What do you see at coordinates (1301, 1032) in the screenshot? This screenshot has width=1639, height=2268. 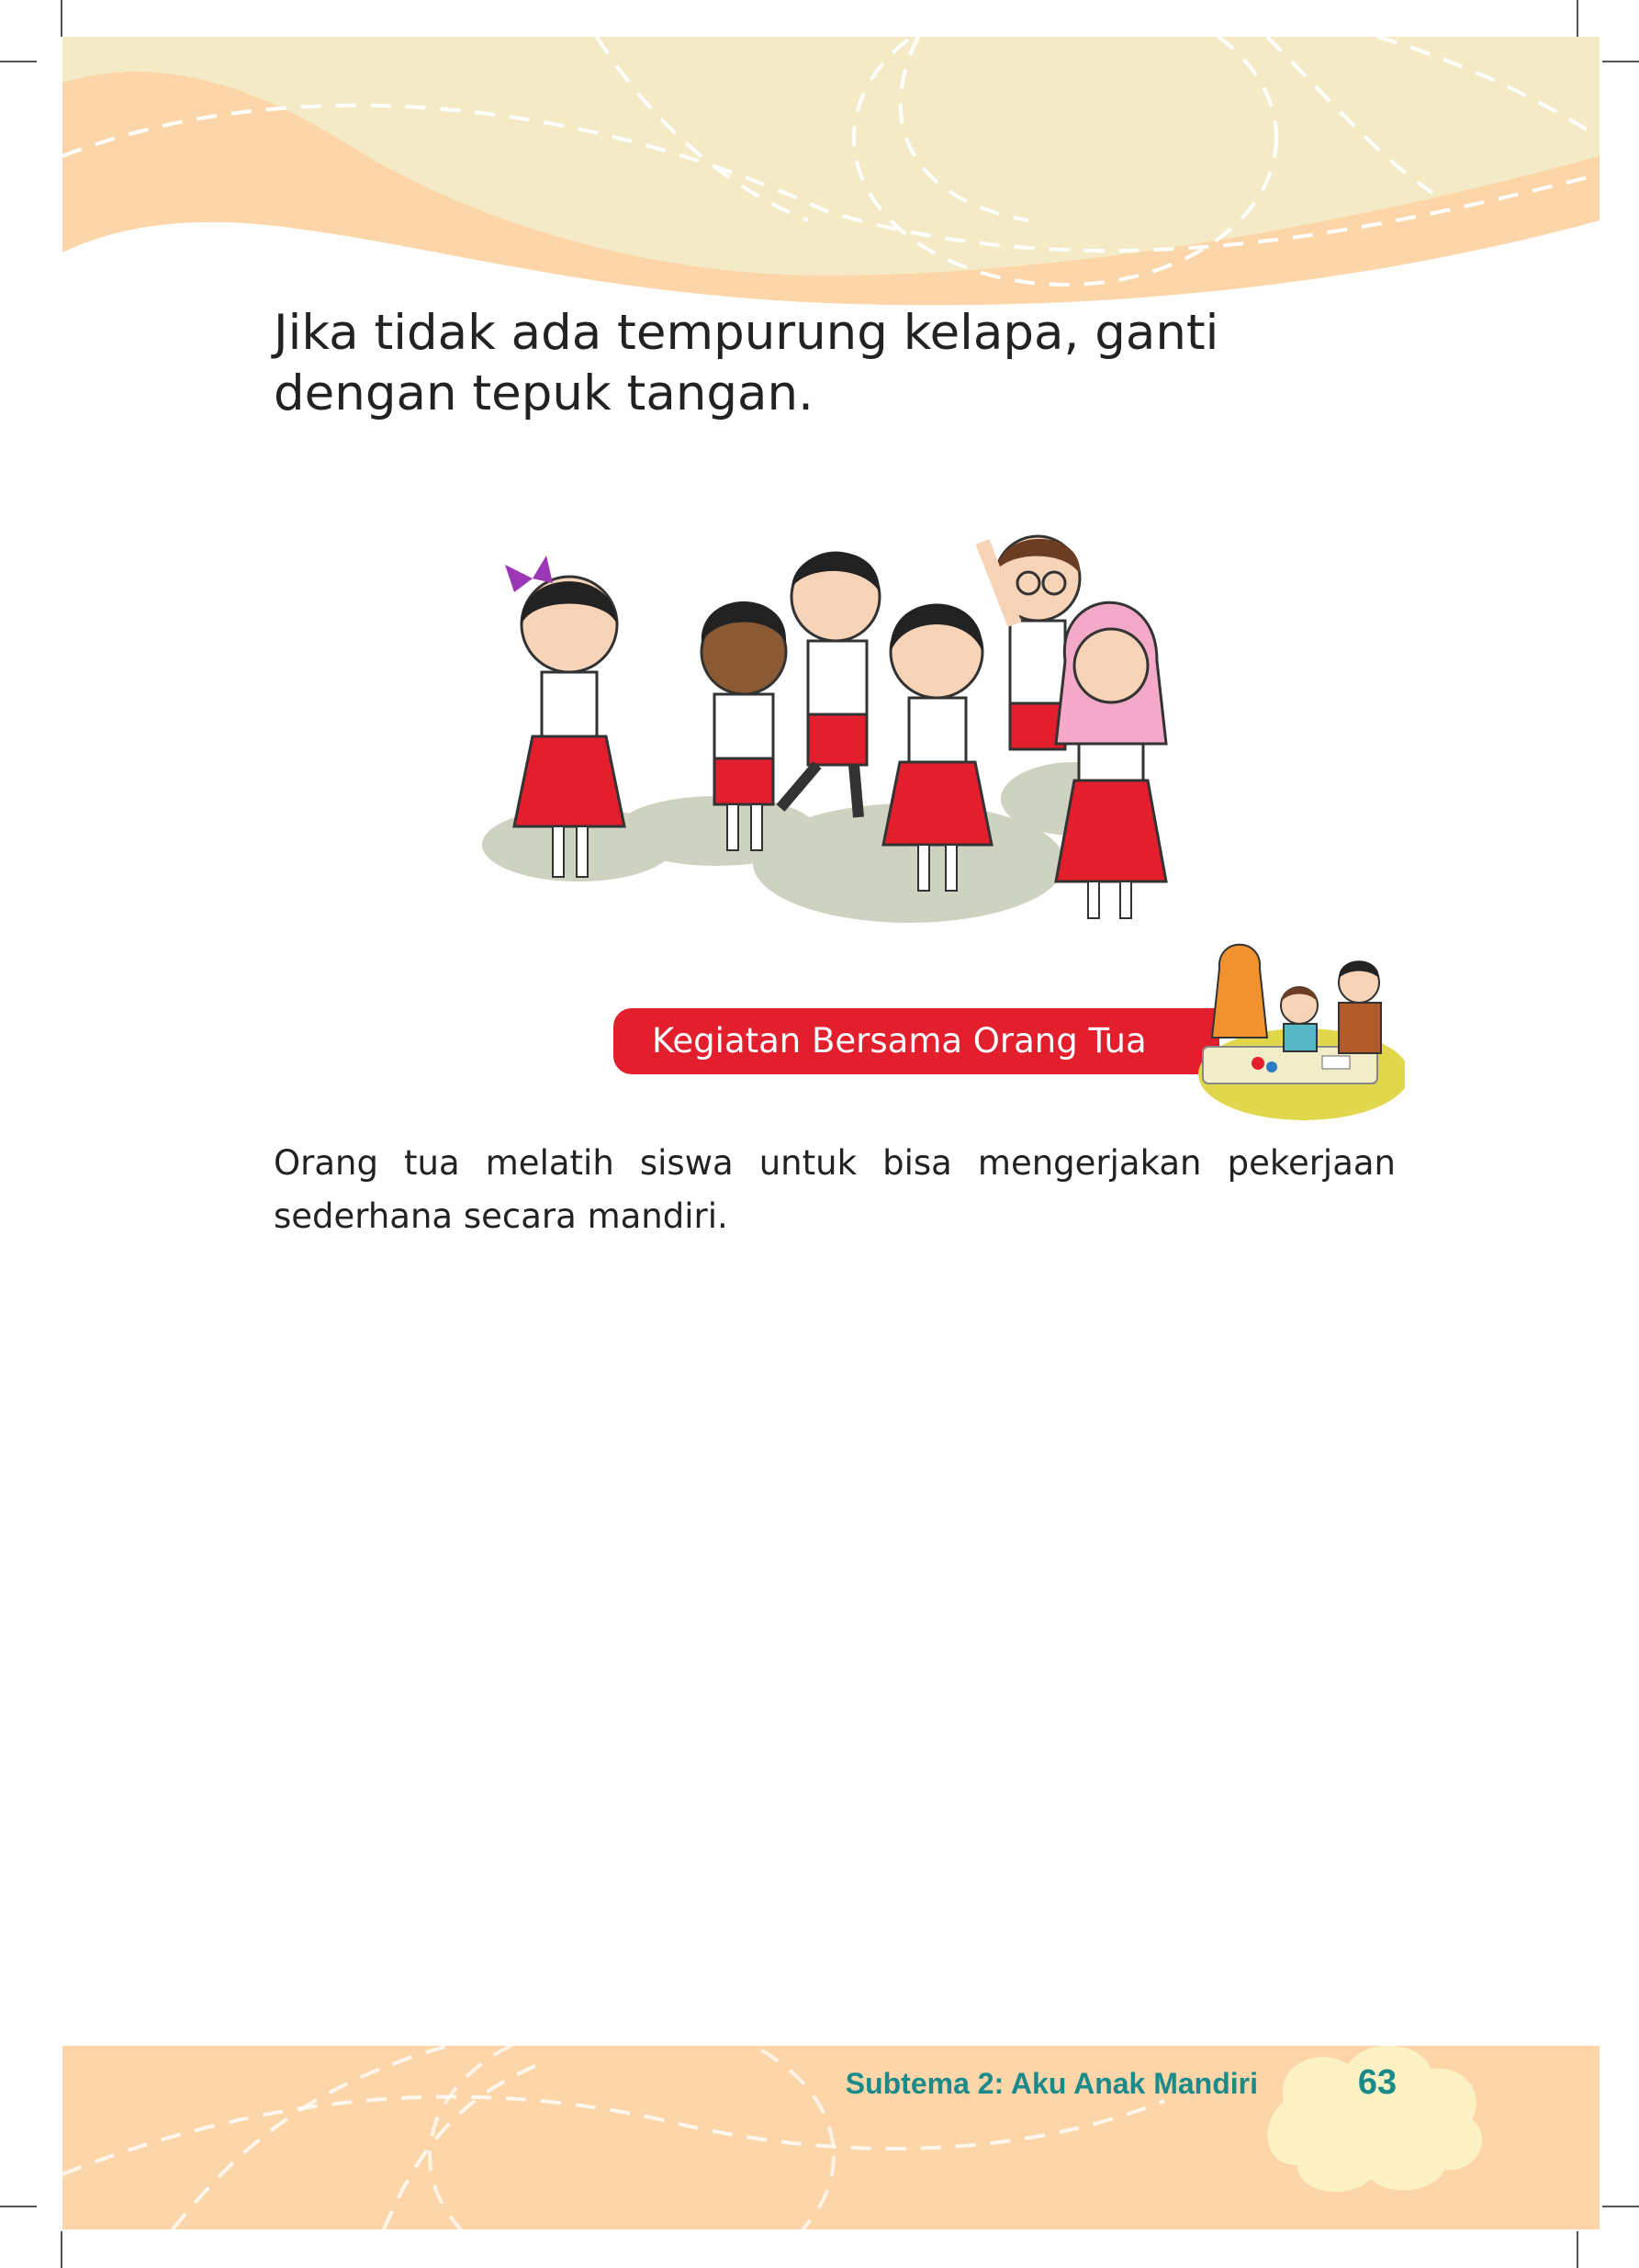 I see `family-activity-illustration` at bounding box center [1301, 1032].